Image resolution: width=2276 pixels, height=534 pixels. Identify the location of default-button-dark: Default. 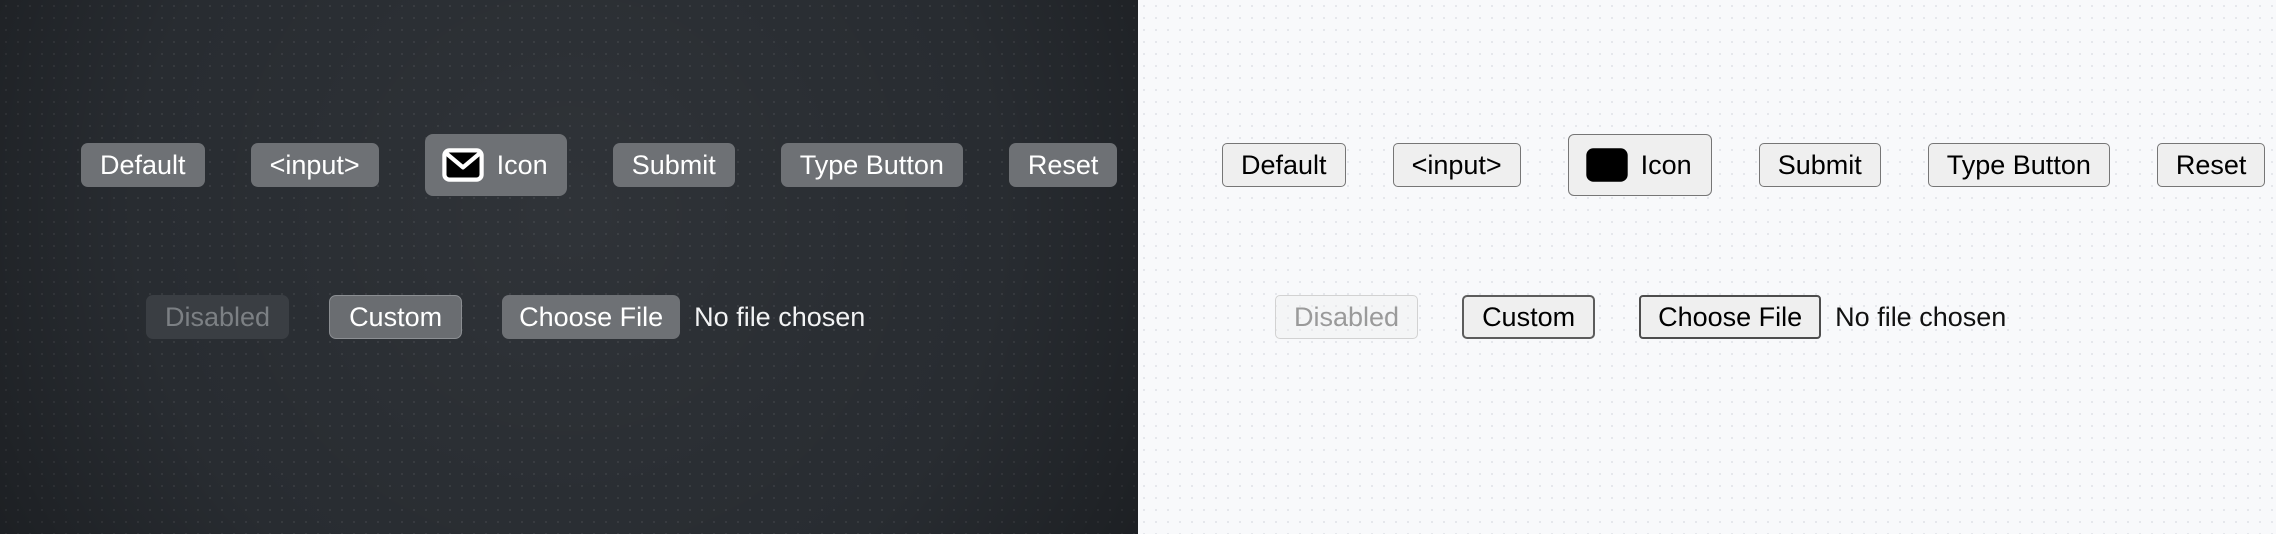
(143, 165).